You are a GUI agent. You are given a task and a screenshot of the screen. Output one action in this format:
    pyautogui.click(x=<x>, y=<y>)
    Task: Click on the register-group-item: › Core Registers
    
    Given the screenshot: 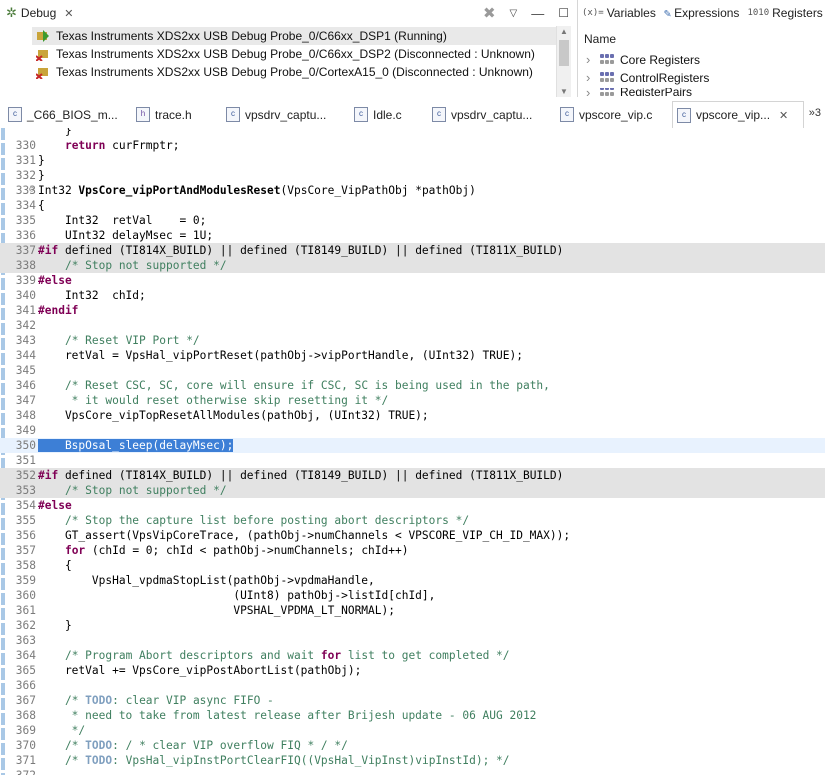 What is the action you would take?
    pyautogui.click(x=643, y=59)
    